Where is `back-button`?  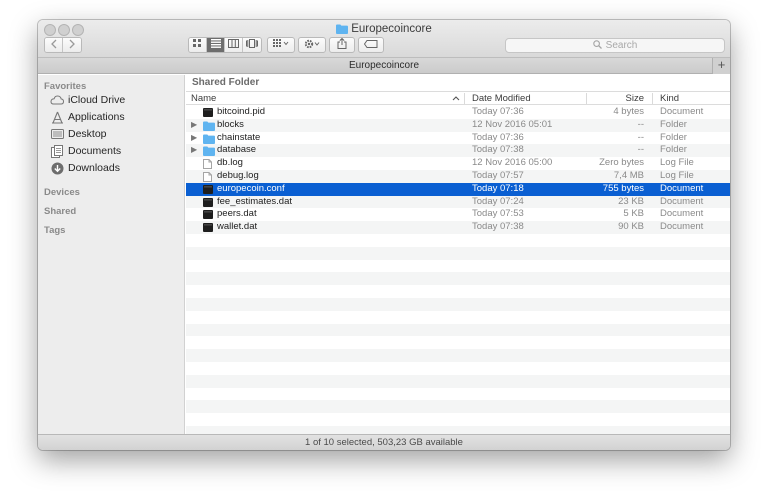 back-button is located at coordinates (54, 45).